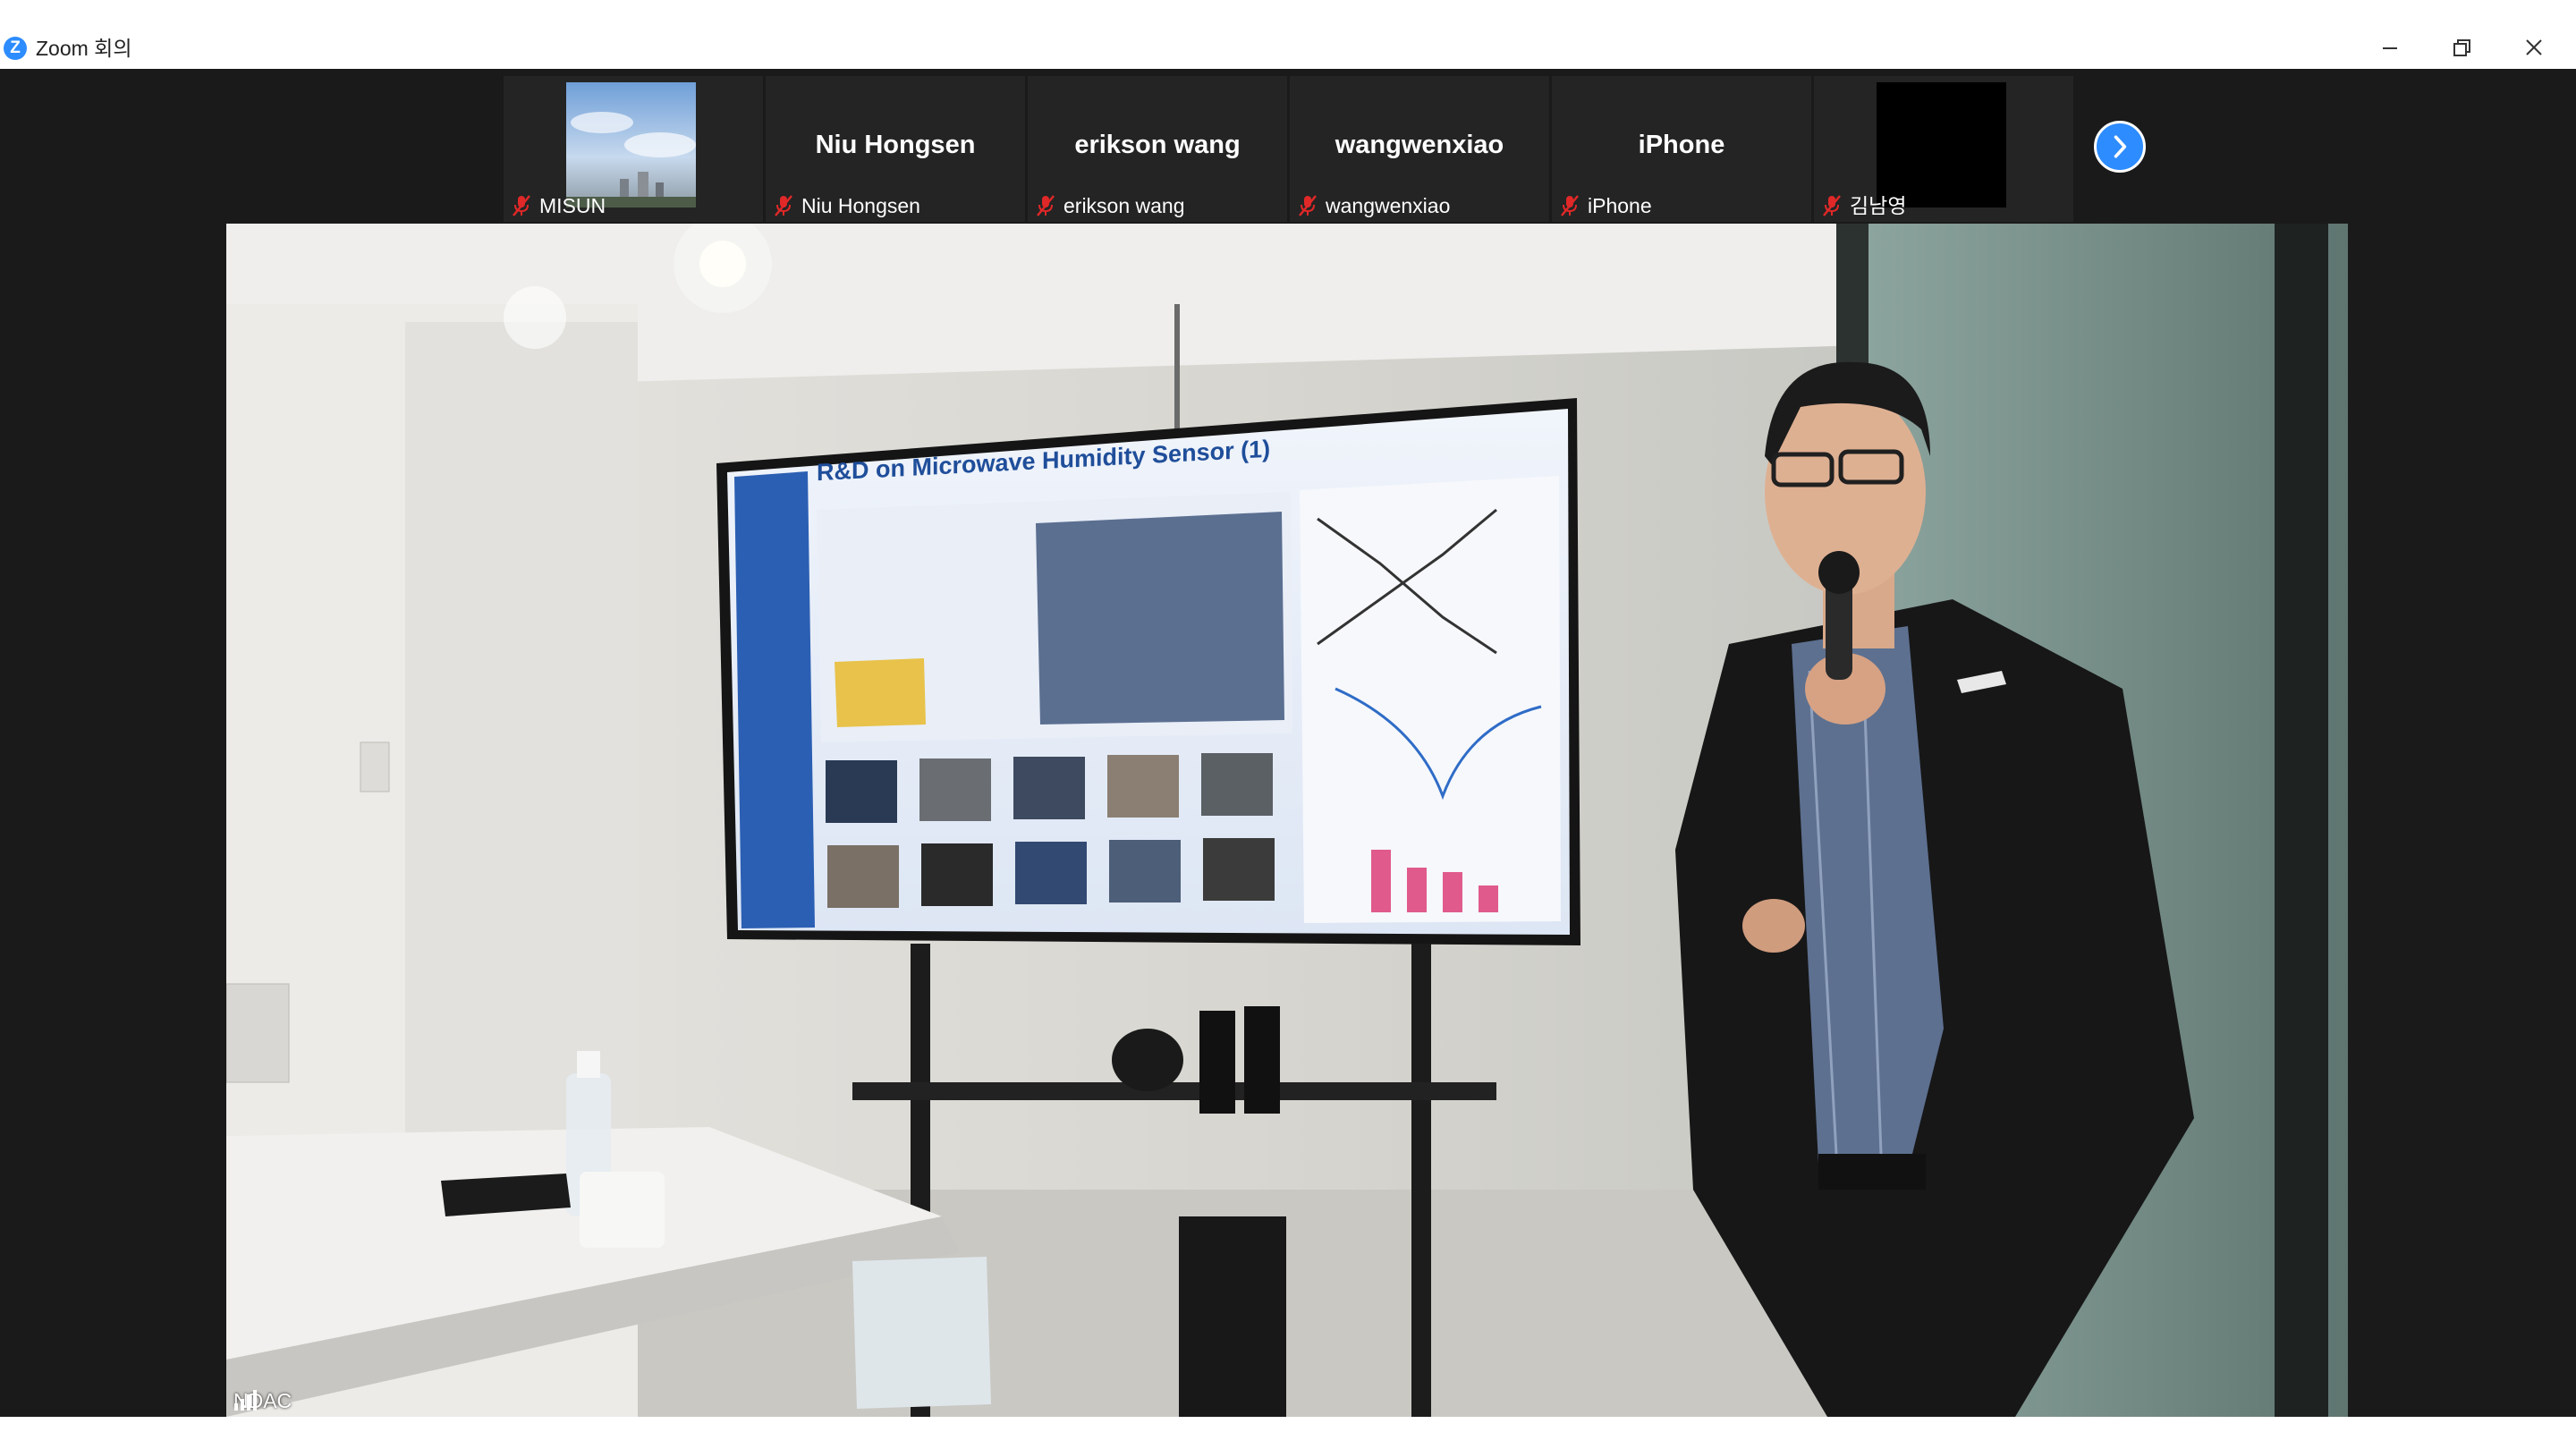 Image resolution: width=2576 pixels, height=1449 pixels. What do you see at coordinates (1620, 205) in the screenshot?
I see `participant-name: iPhone` at bounding box center [1620, 205].